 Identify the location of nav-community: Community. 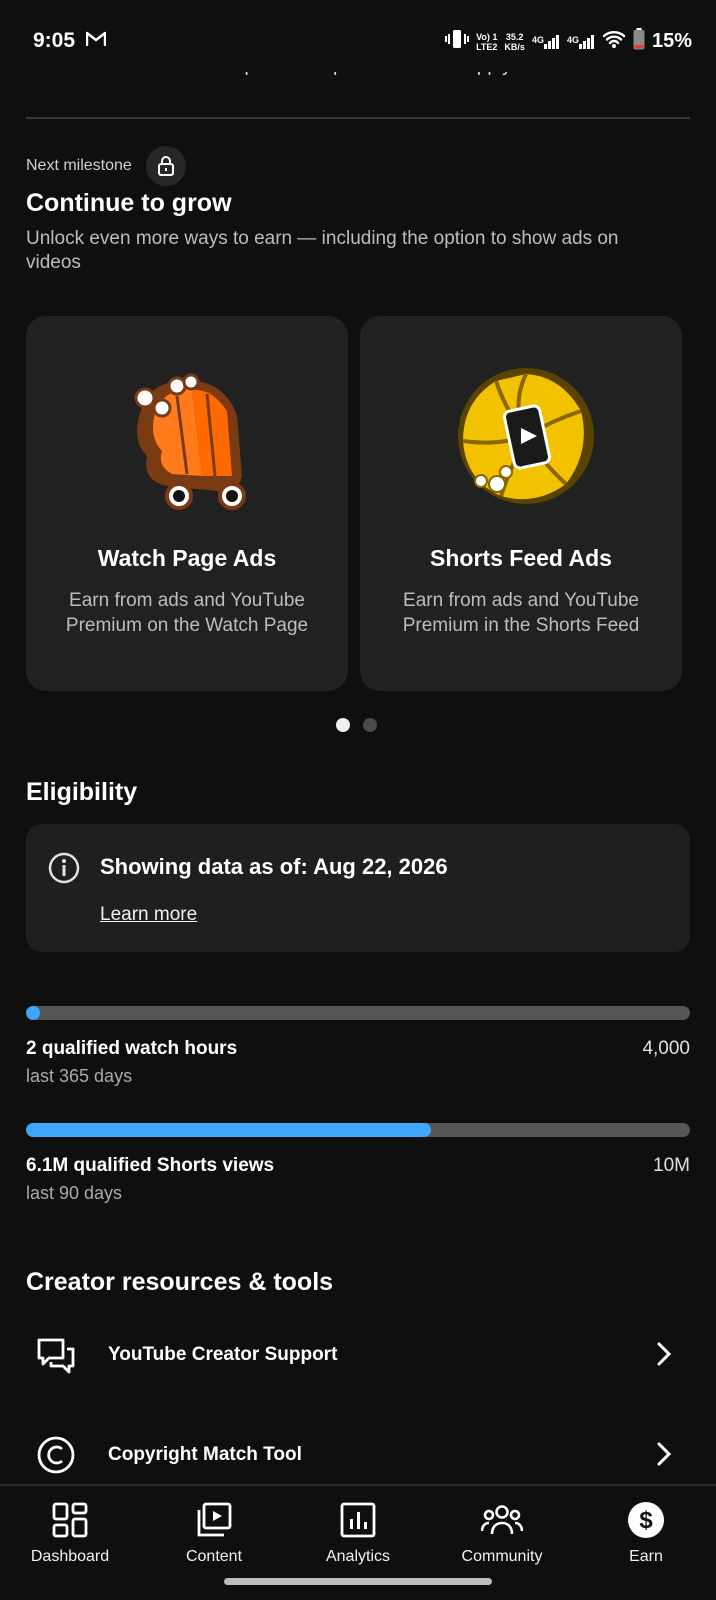
(502, 1532).